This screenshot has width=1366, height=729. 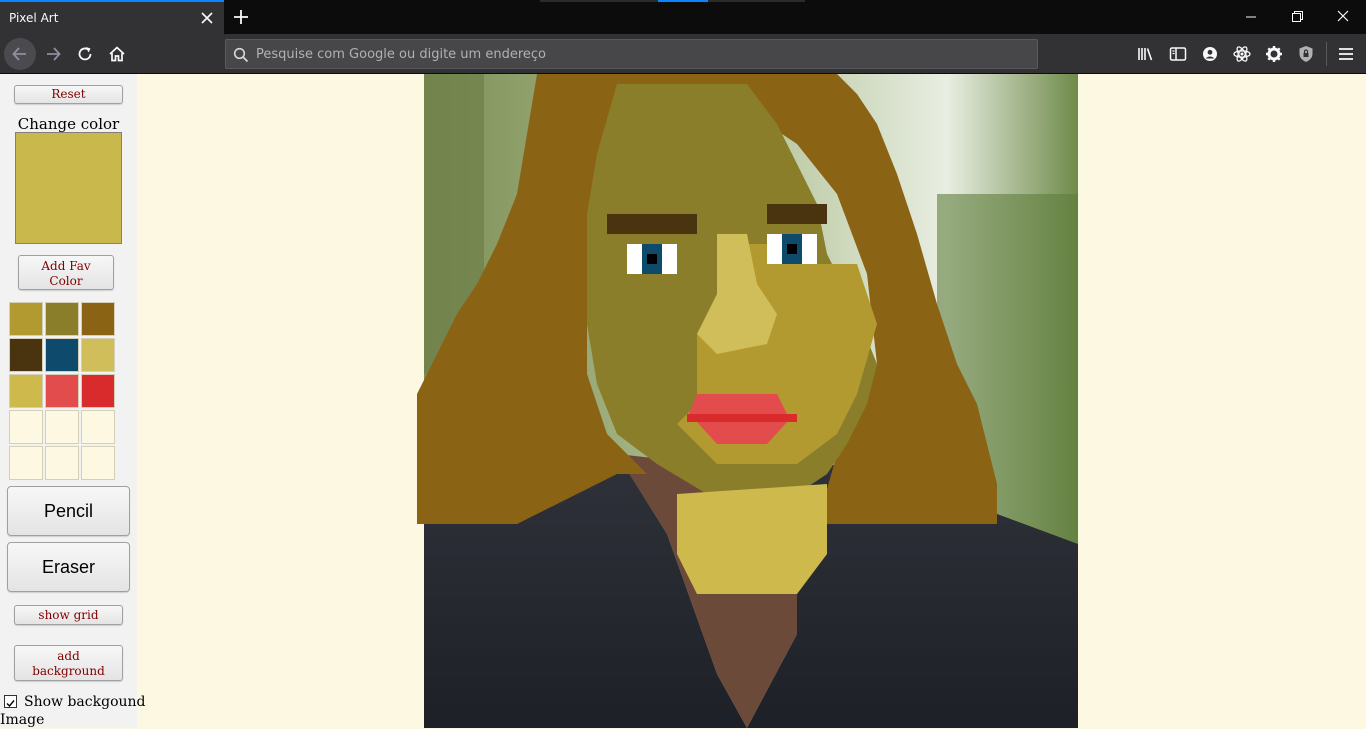 What do you see at coordinates (241, 55) in the screenshot?
I see `search-icon` at bounding box center [241, 55].